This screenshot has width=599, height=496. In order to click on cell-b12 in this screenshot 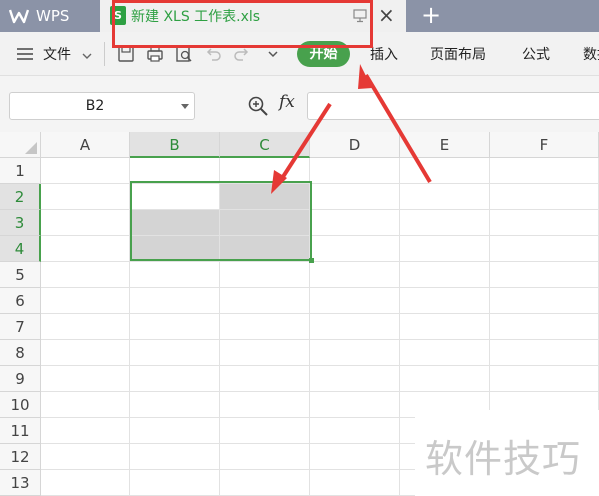, I will do `click(175, 457)`.